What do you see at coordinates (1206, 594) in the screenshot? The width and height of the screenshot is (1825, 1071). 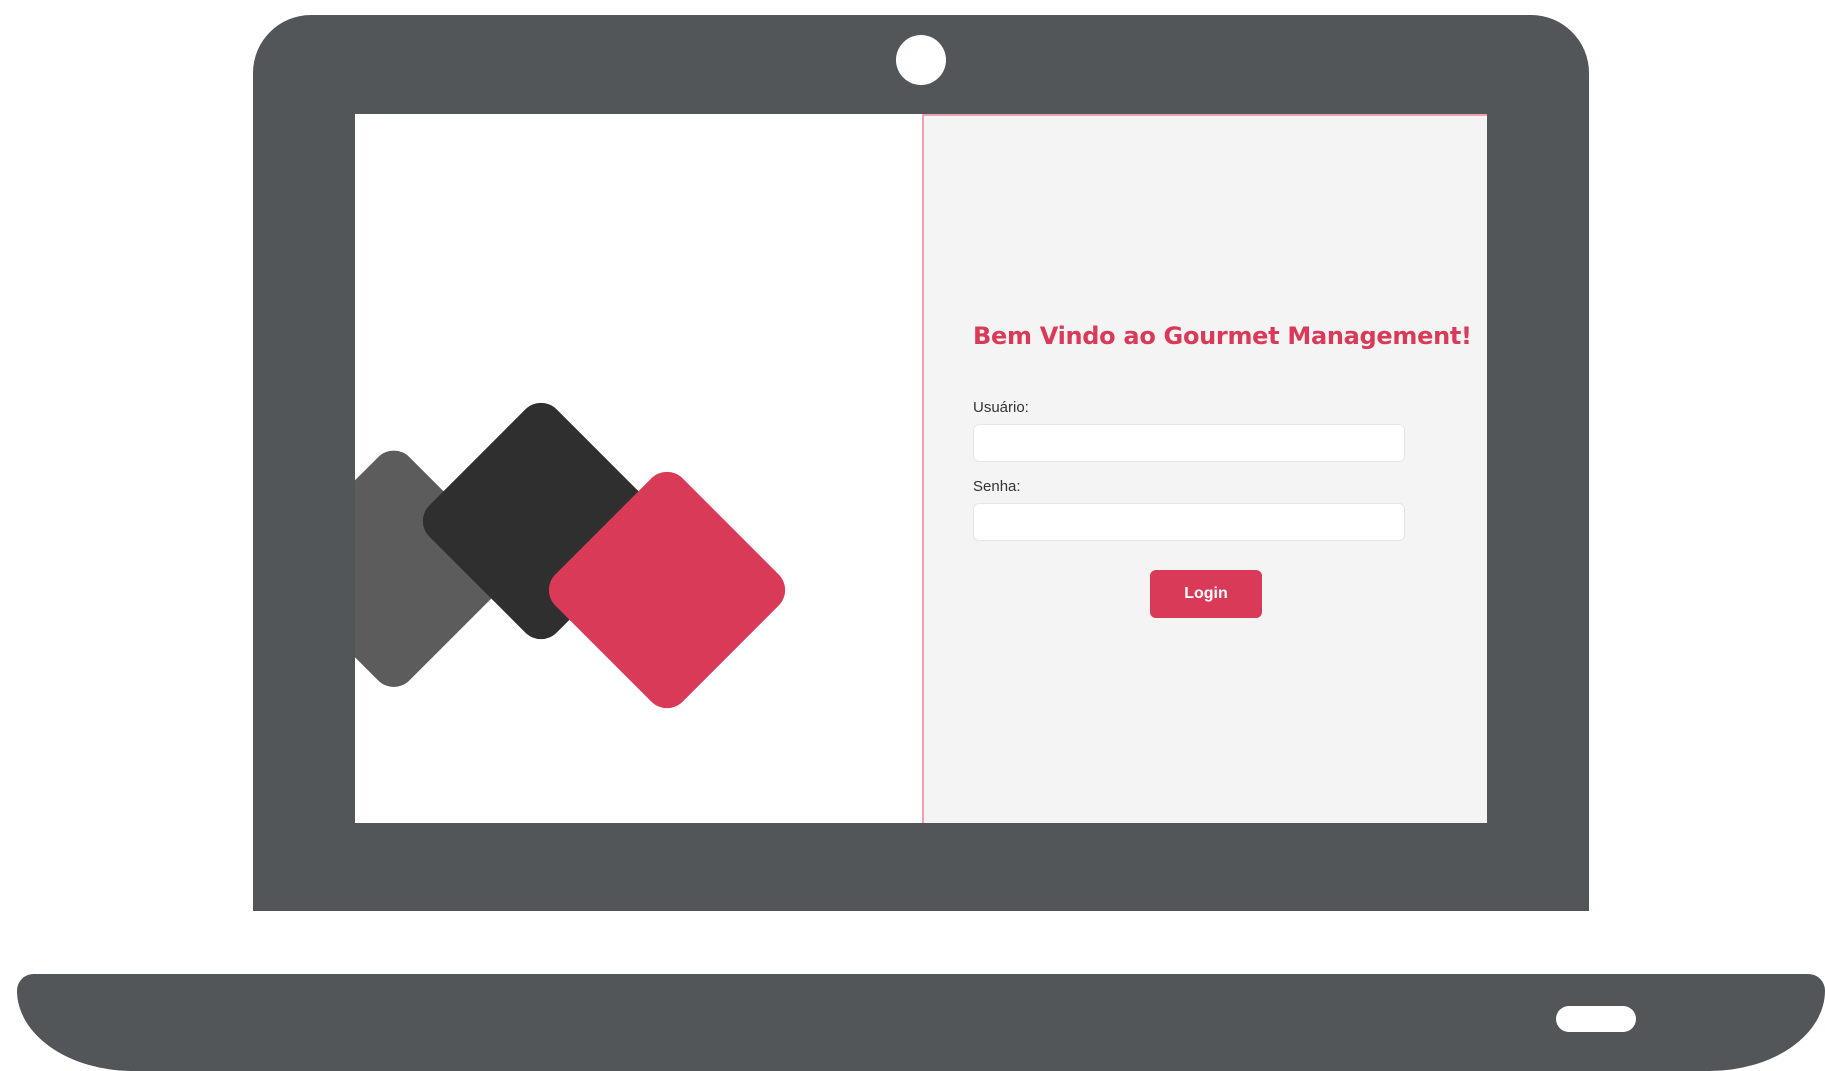 I see `login-button: Login` at bounding box center [1206, 594].